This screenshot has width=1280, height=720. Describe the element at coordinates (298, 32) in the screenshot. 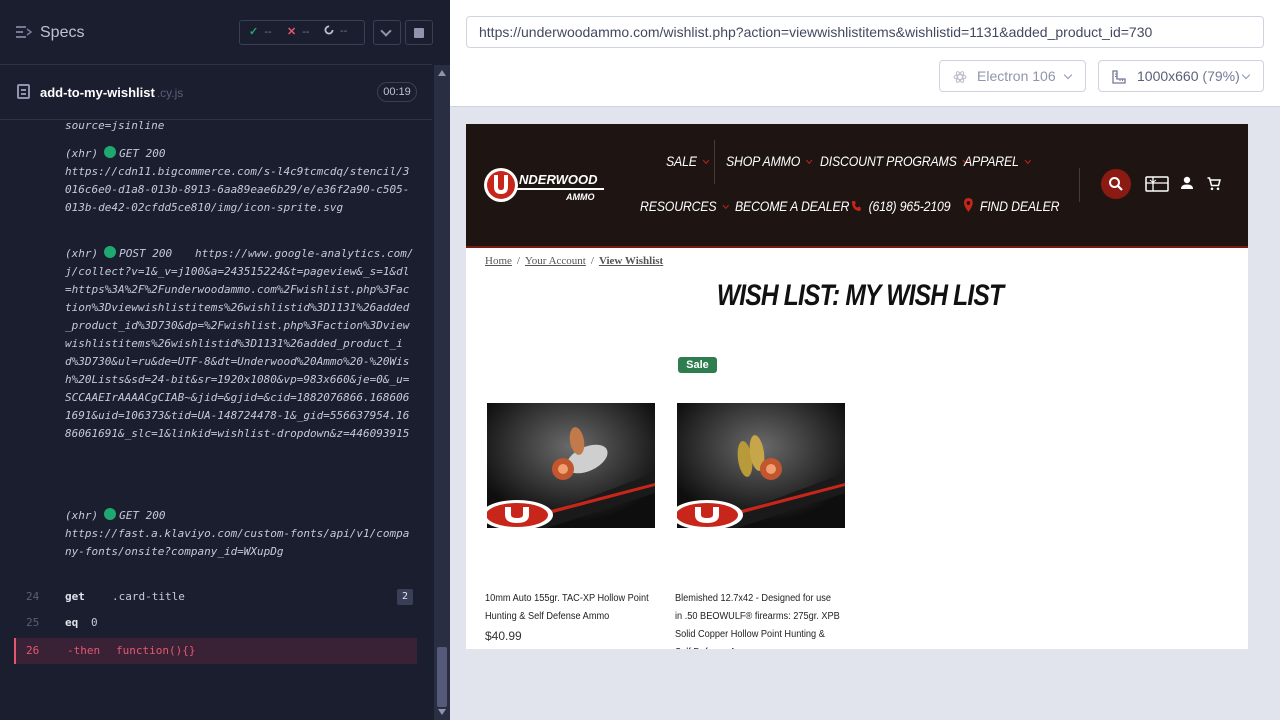

I see `failed-stat: ✕ --` at that location.